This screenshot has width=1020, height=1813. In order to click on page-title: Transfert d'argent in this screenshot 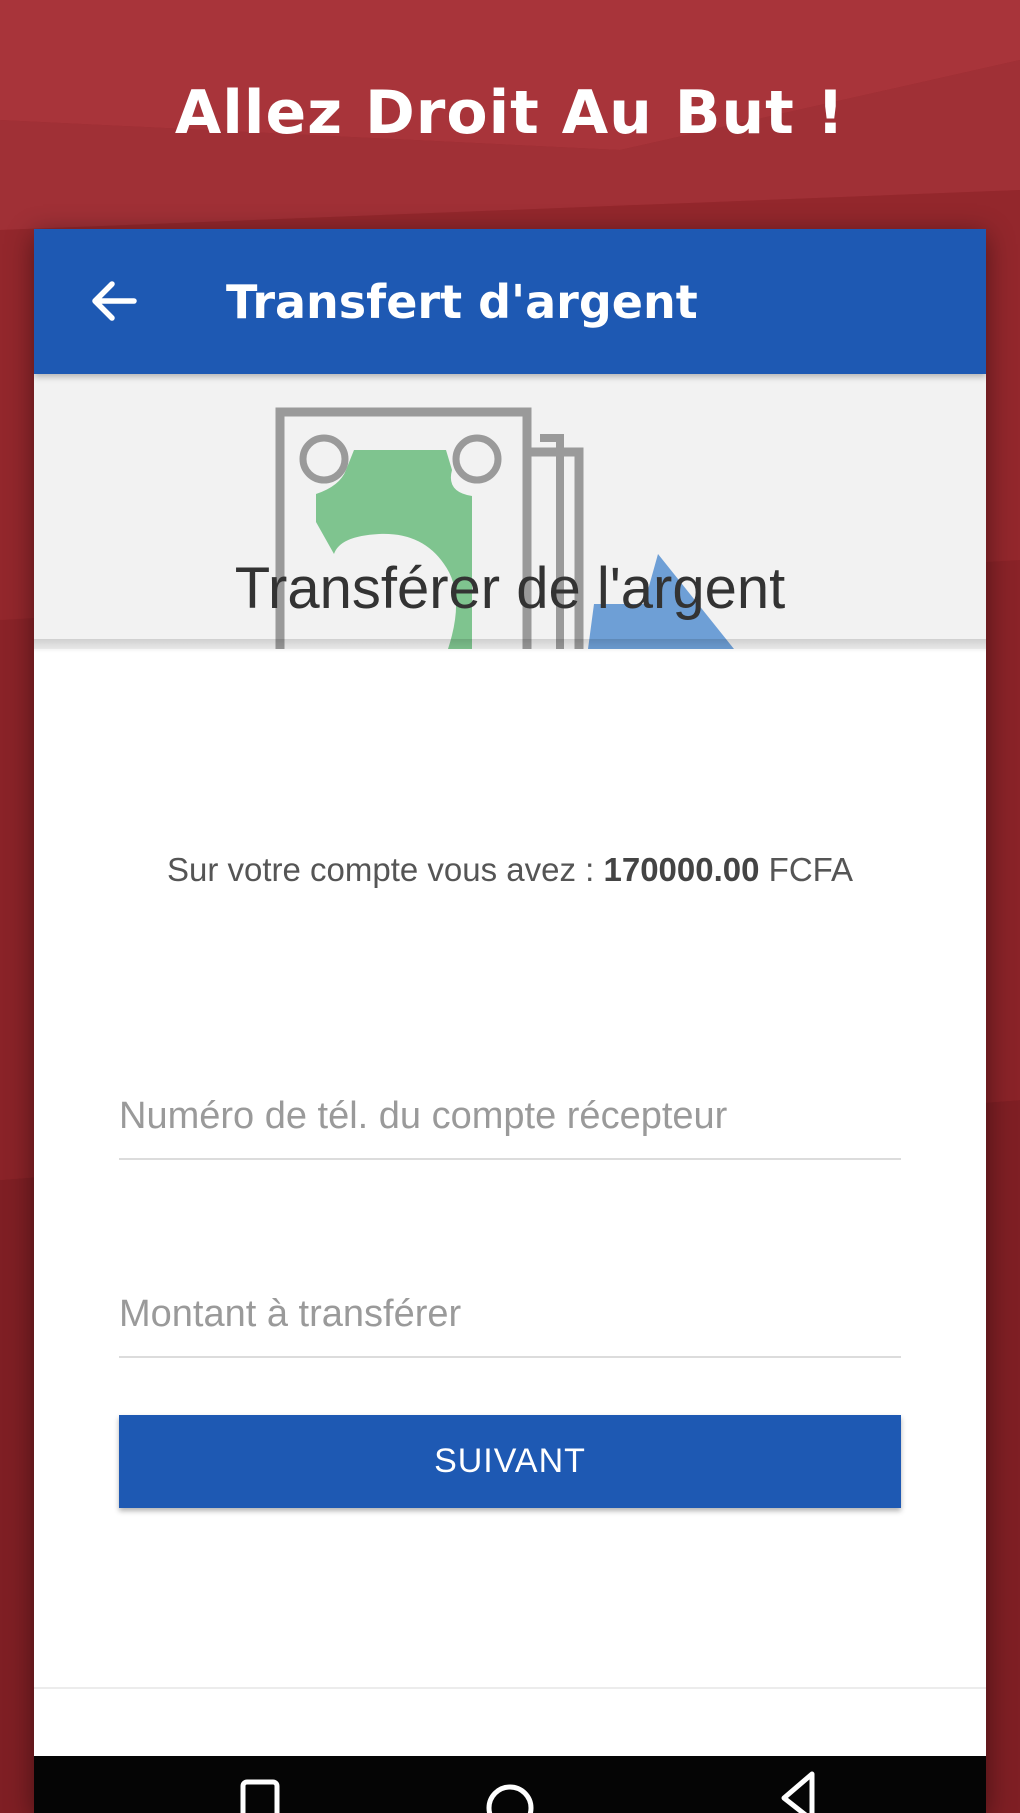, I will do `click(462, 302)`.